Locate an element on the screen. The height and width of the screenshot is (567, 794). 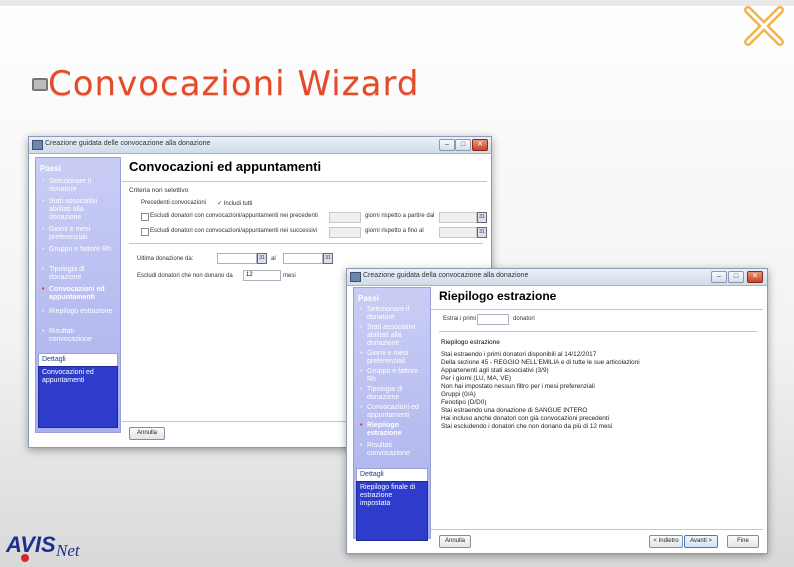
avis-net-logo: AVIS Net is located at coordinates (43, 547).